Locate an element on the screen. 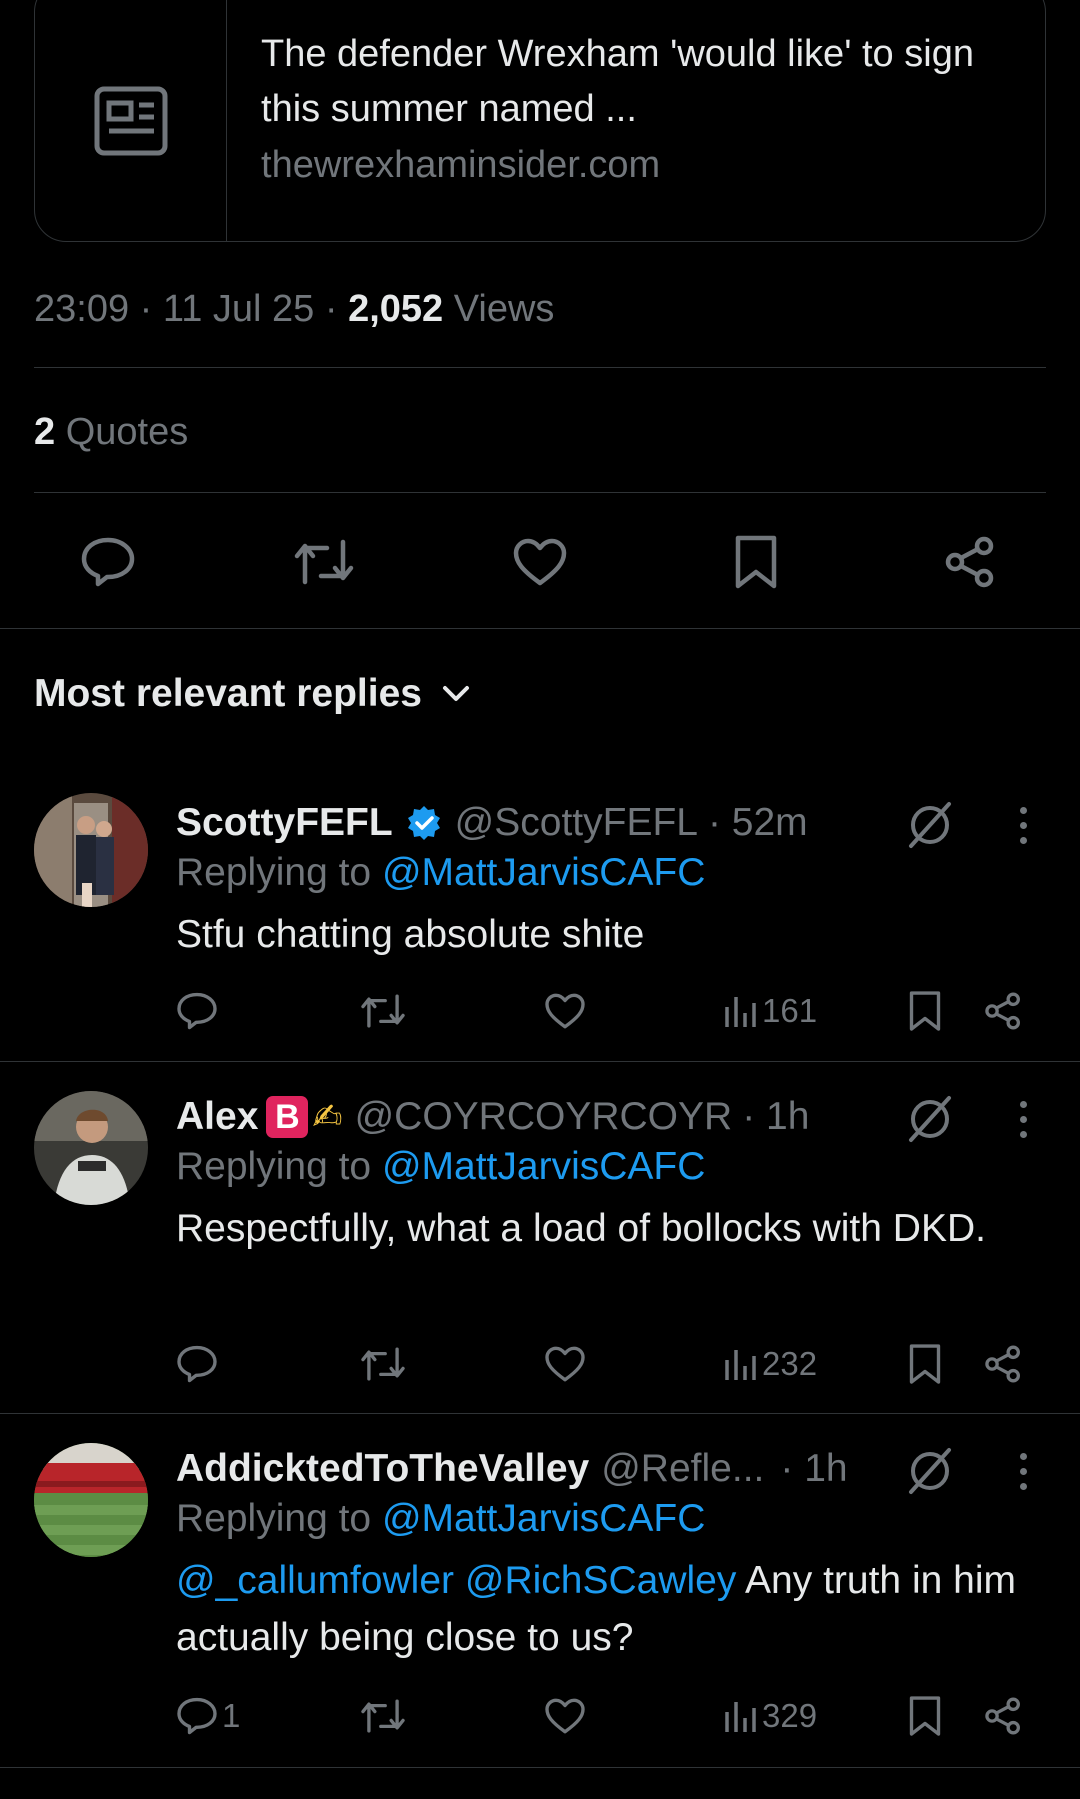 The width and height of the screenshot is (1080, 1799). post-date: 11 Jul 25 is located at coordinates (238, 309).